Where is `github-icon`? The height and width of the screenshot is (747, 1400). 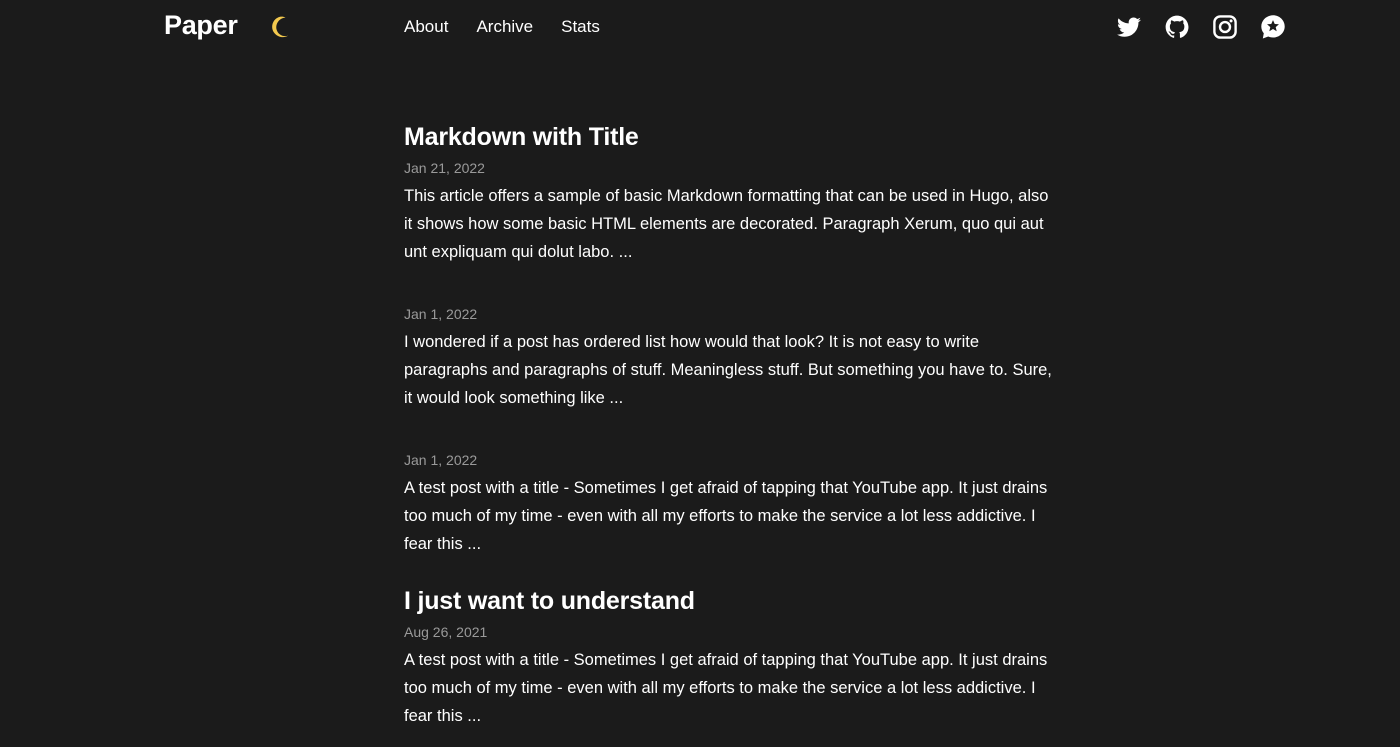
github-icon is located at coordinates (1177, 26).